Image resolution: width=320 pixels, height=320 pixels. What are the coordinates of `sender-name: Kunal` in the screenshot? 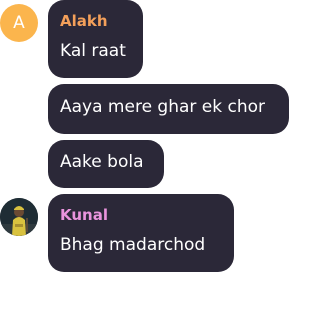 It's located at (84, 215).